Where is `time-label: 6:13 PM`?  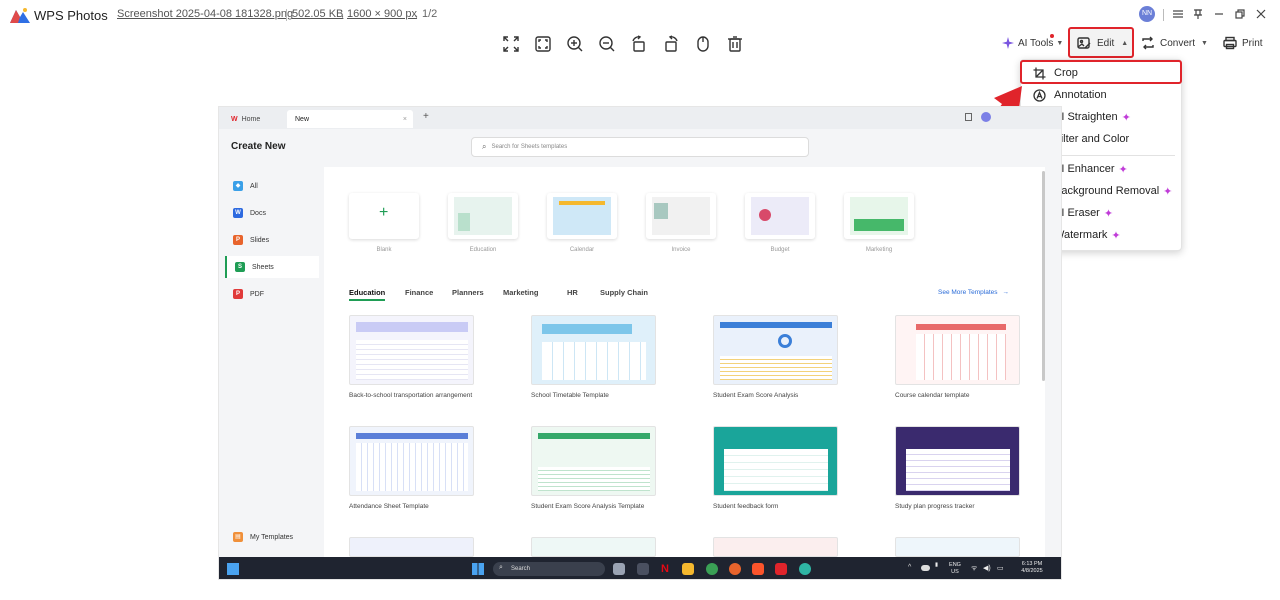
time-label: 6:13 PM is located at coordinates (1032, 564).